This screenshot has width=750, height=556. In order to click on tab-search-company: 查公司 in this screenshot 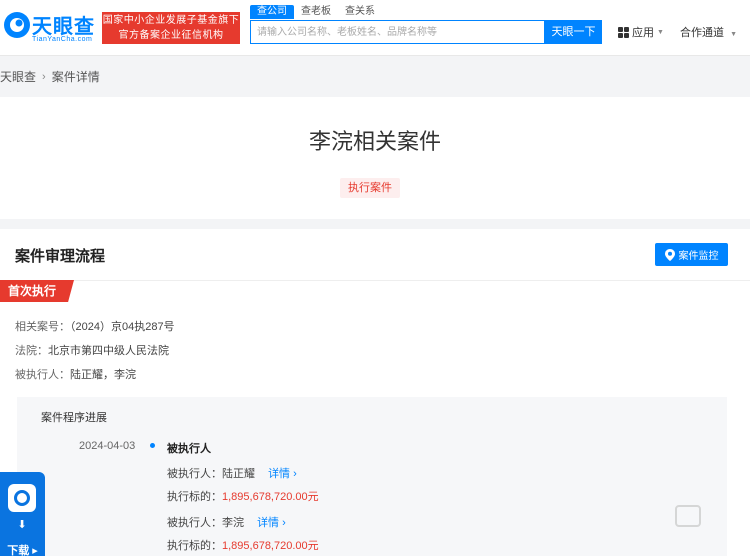, I will do `click(272, 12)`.